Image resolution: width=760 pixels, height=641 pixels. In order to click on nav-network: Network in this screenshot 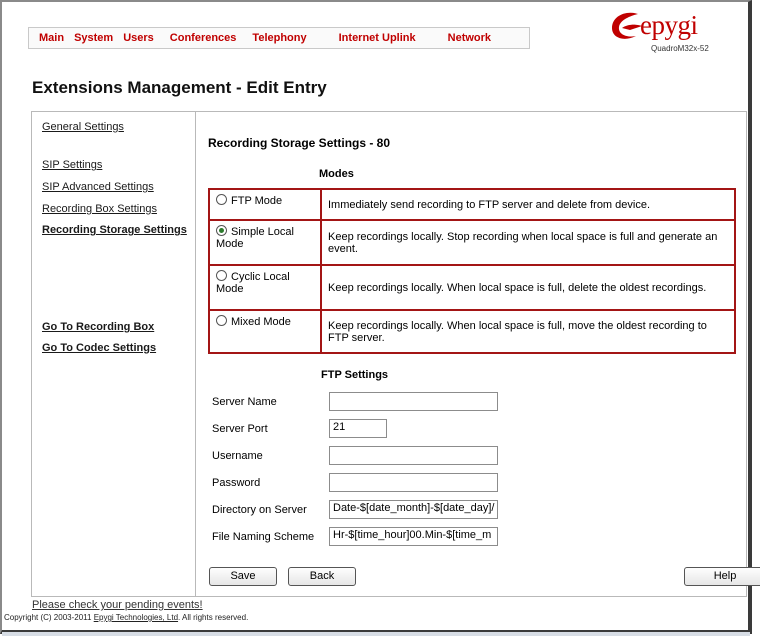, I will do `click(469, 38)`.